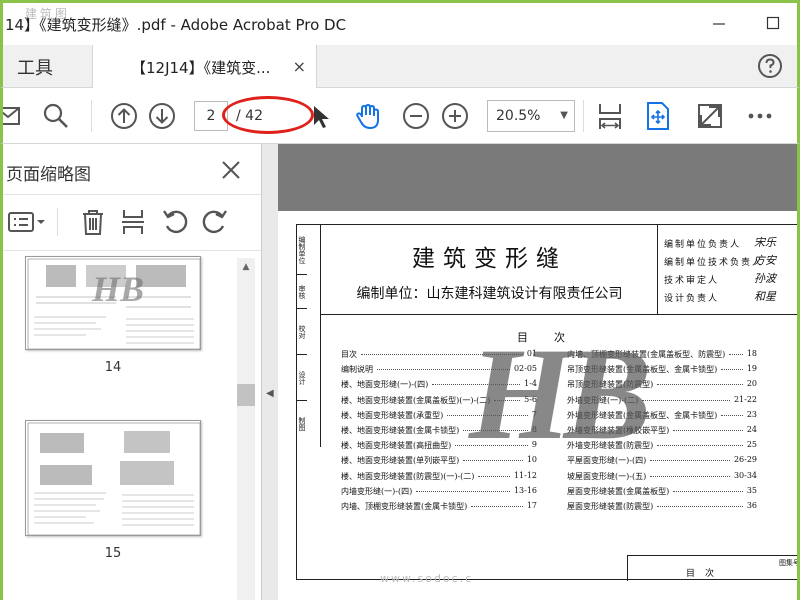 This screenshot has height=600, width=800. Describe the element at coordinates (385, 385) in the screenshot. I see `toc-entry-label: 楼、地面变形缝(一)-(四)` at that location.